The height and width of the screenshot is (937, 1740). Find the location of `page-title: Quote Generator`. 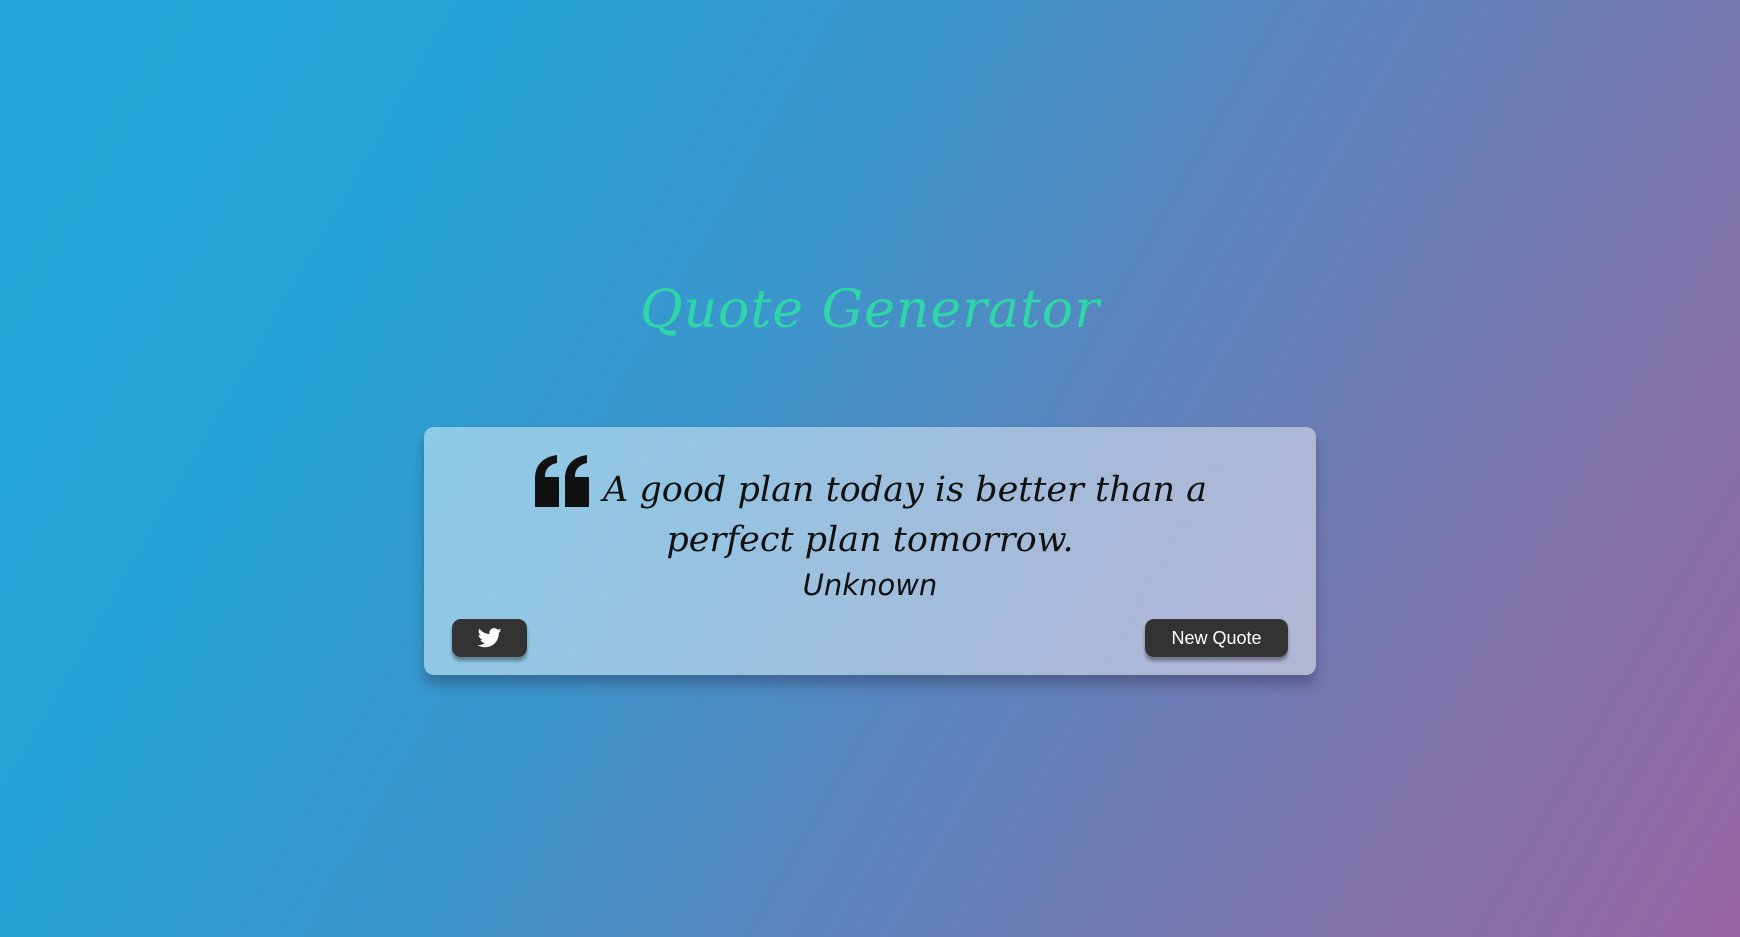

page-title: Quote Generator is located at coordinates (870, 310).